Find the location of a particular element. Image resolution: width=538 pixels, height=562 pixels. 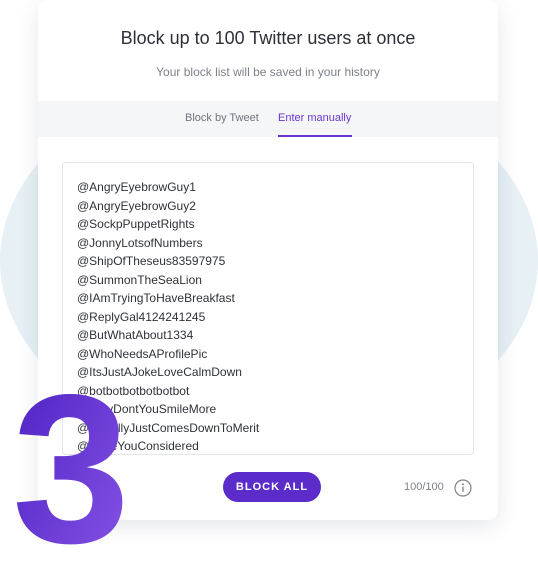

username-line: @JonnyLotsofNumbers is located at coordinates (140, 242).